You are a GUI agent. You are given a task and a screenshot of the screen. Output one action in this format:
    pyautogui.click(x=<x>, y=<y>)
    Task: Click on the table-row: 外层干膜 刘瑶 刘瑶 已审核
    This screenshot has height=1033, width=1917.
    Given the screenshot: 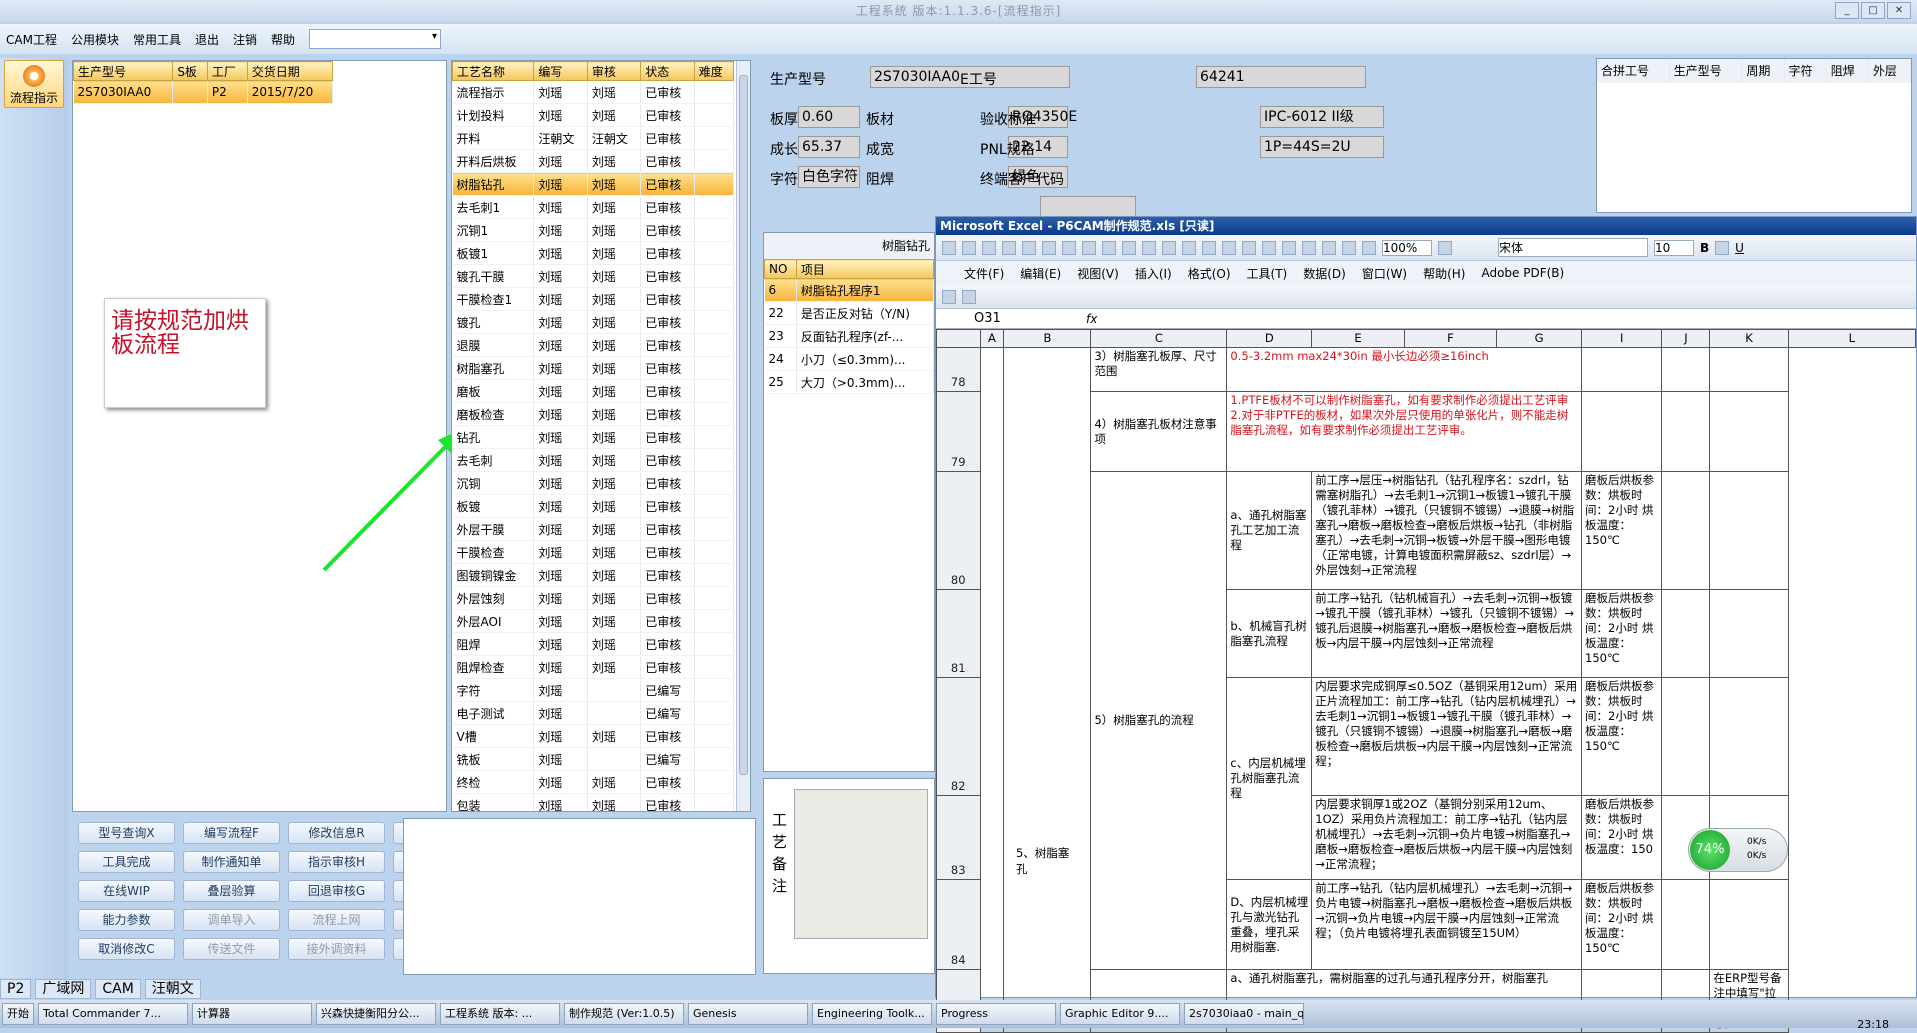 What is the action you would take?
    pyautogui.click(x=593, y=529)
    